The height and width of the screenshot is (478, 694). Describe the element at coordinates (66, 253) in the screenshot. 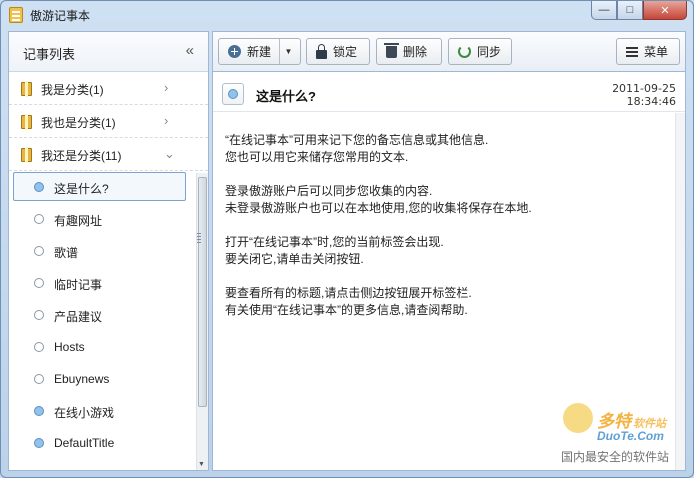

I see `note-item-label: 歌谱` at that location.